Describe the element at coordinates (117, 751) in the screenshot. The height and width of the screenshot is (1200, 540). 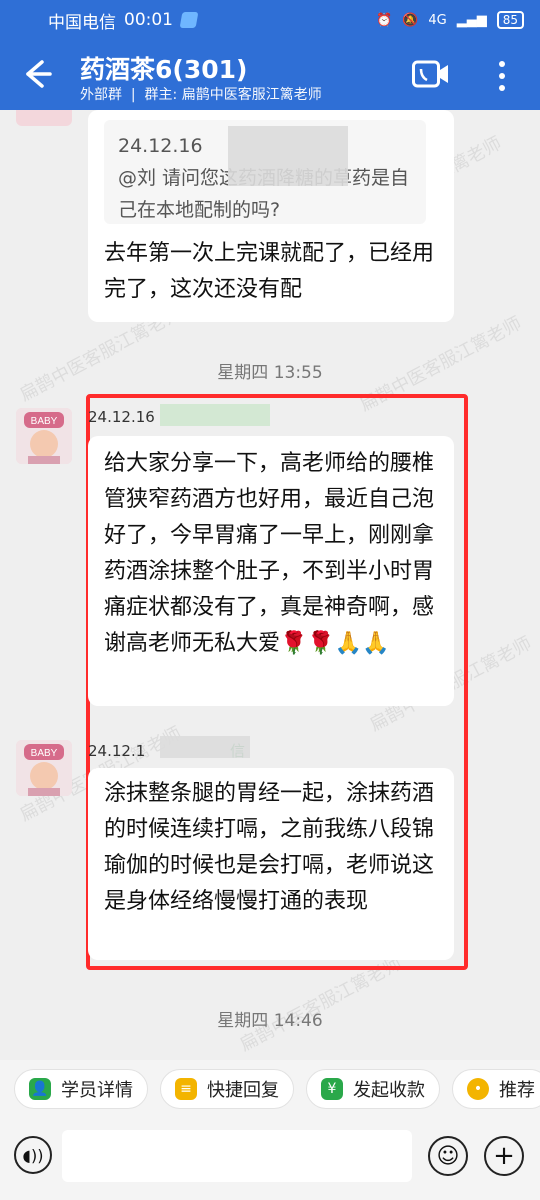
I see `sender-name-prefix: 24.12.1` at that location.